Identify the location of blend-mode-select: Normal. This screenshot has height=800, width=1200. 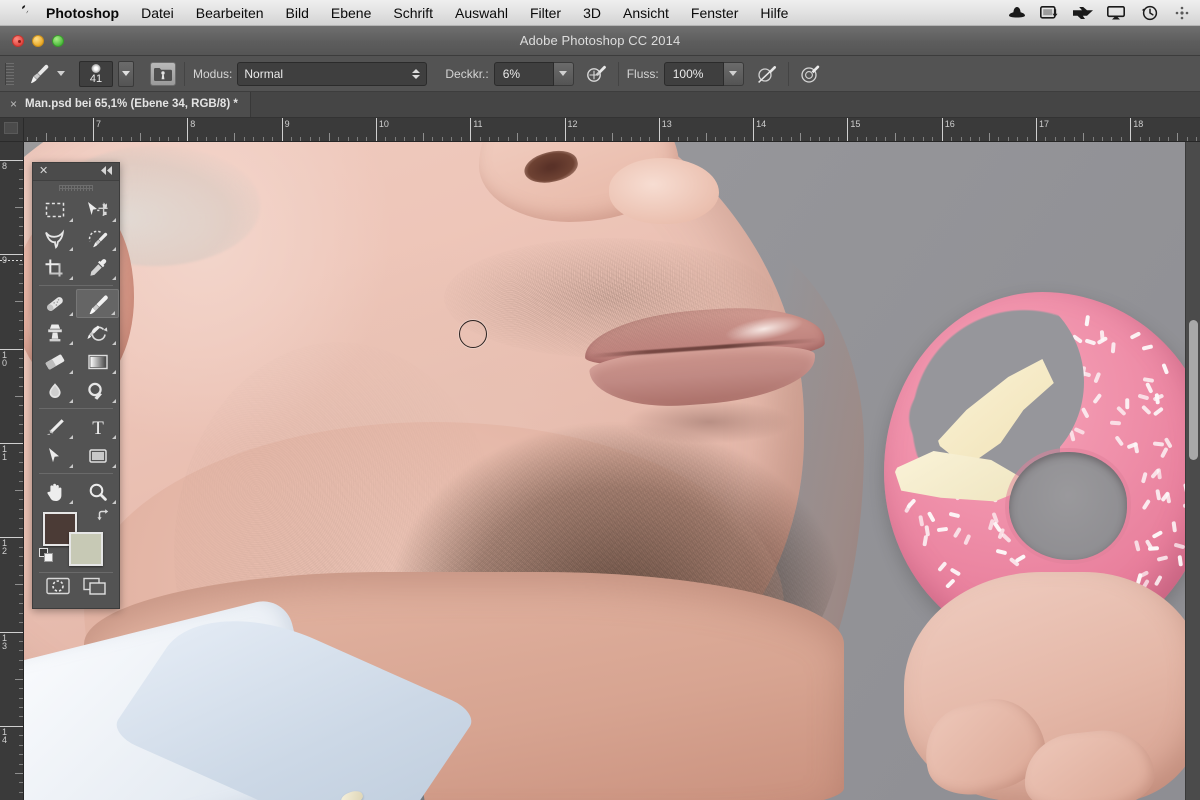
(332, 73).